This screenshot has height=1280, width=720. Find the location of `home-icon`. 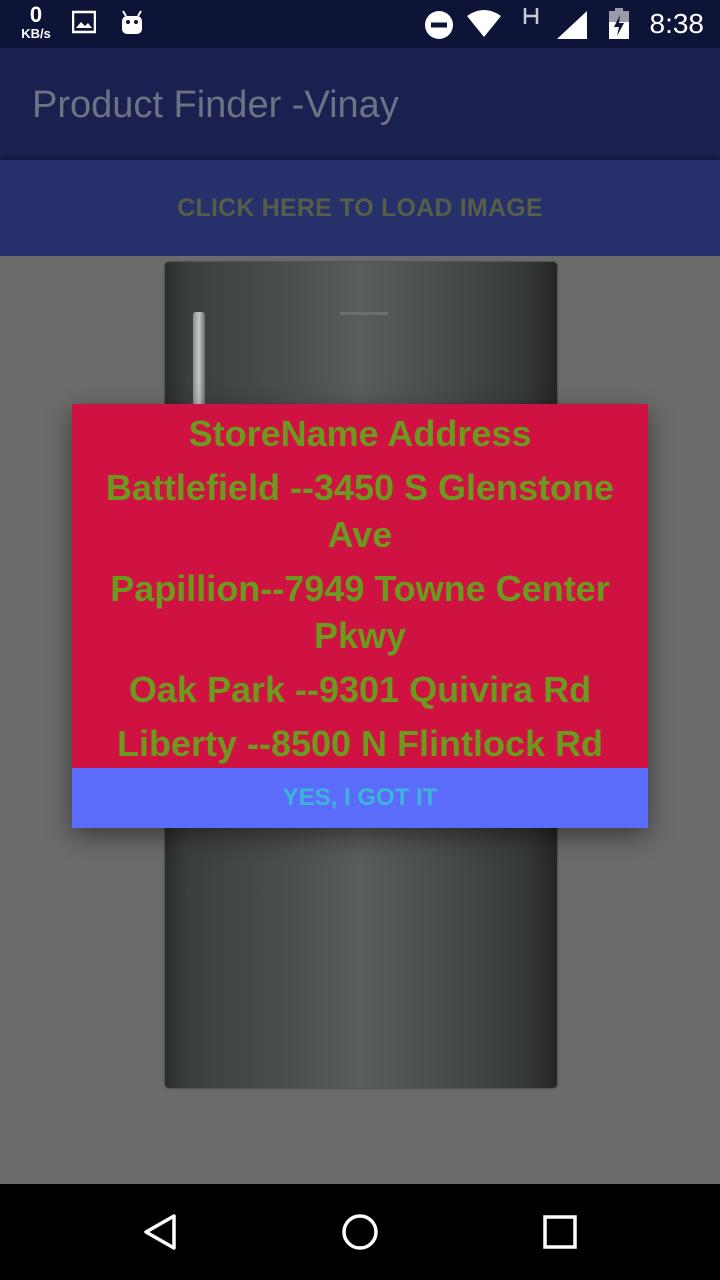

home-icon is located at coordinates (360, 1232).